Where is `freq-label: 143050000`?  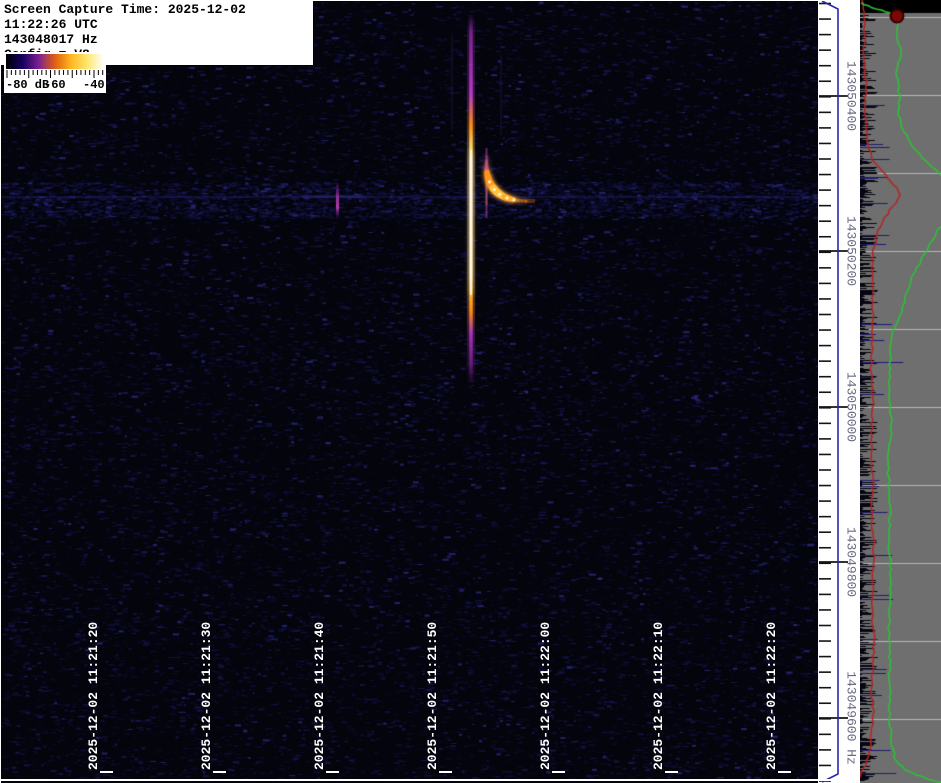
freq-label: 143050000 is located at coordinates (851, 407).